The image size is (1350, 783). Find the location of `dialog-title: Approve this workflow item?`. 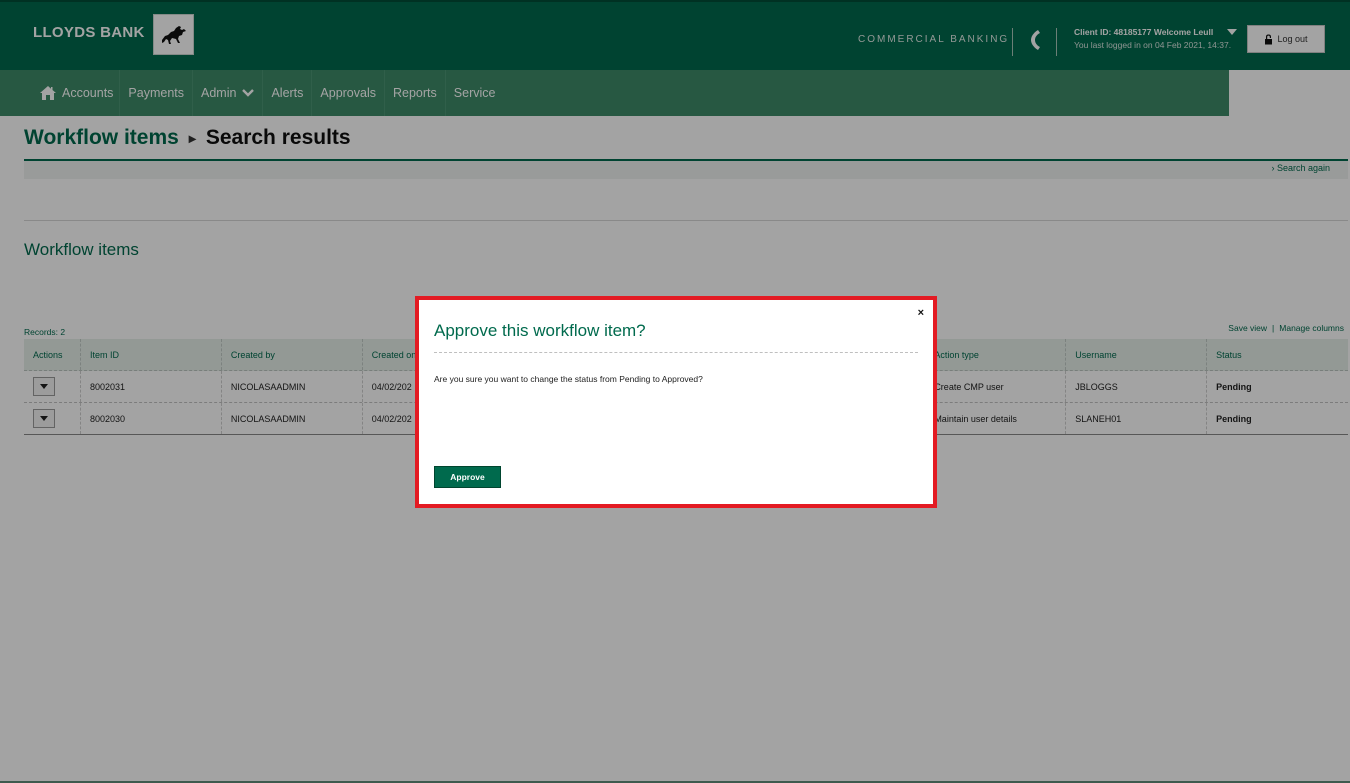

dialog-title: Approve this workflow item? is located at coordinates (540, 330).